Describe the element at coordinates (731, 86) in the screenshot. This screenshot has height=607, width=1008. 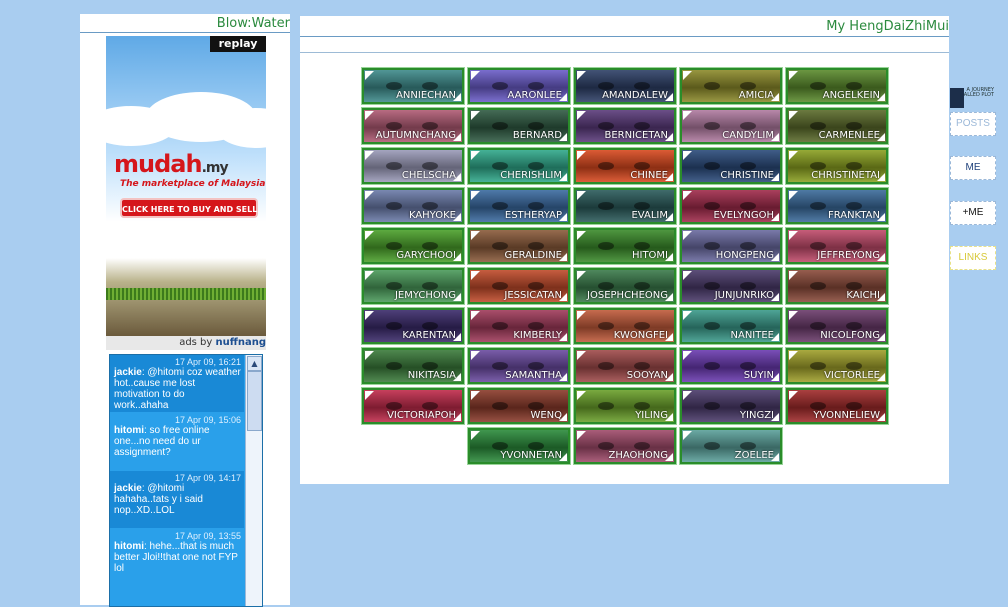
I see `friend-tile: AMICIA` at that location.